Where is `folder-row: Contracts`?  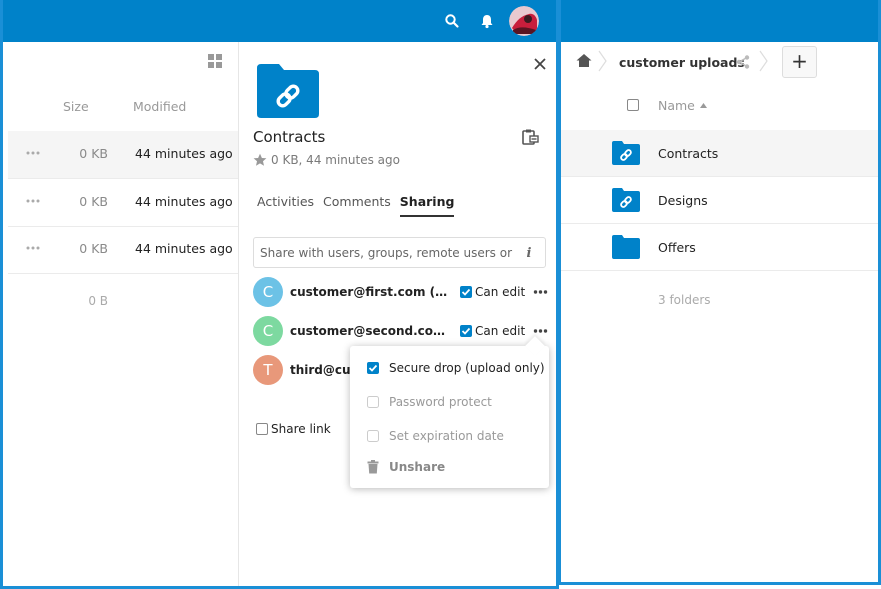 folder-row: Contracts is located at coordinates (719, 153).